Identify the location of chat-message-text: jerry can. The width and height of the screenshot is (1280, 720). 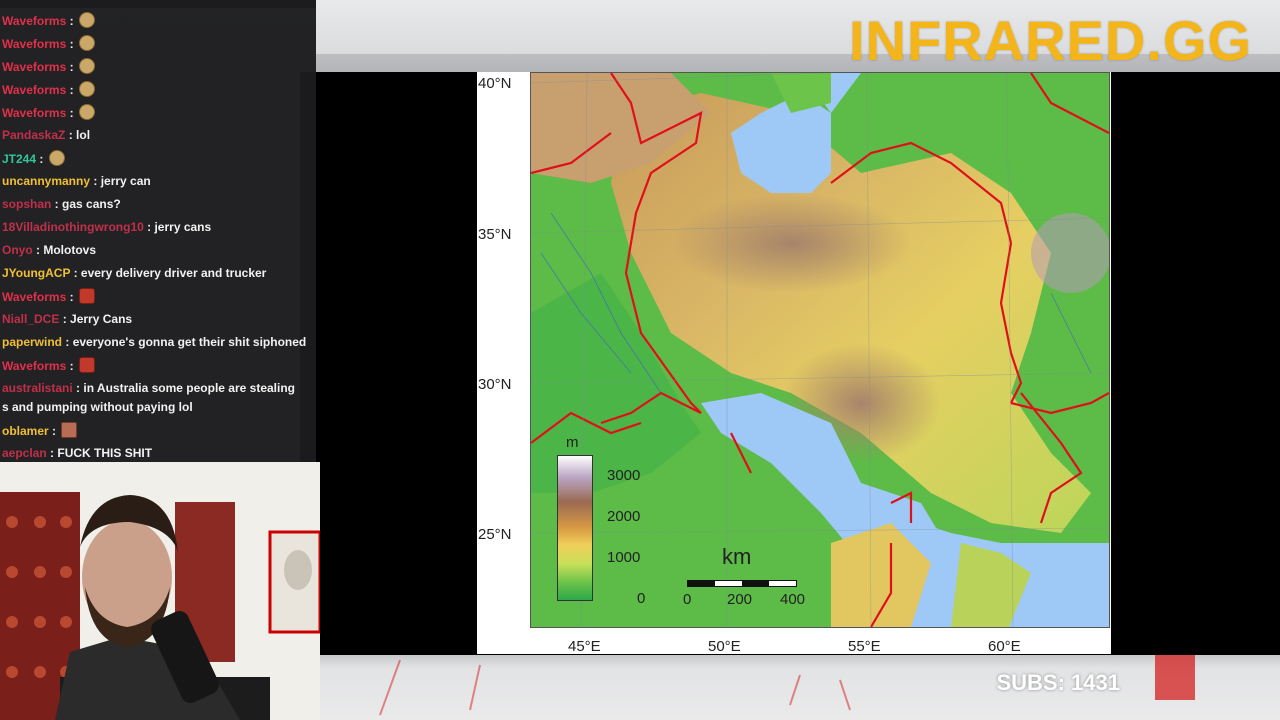
(125, 181).